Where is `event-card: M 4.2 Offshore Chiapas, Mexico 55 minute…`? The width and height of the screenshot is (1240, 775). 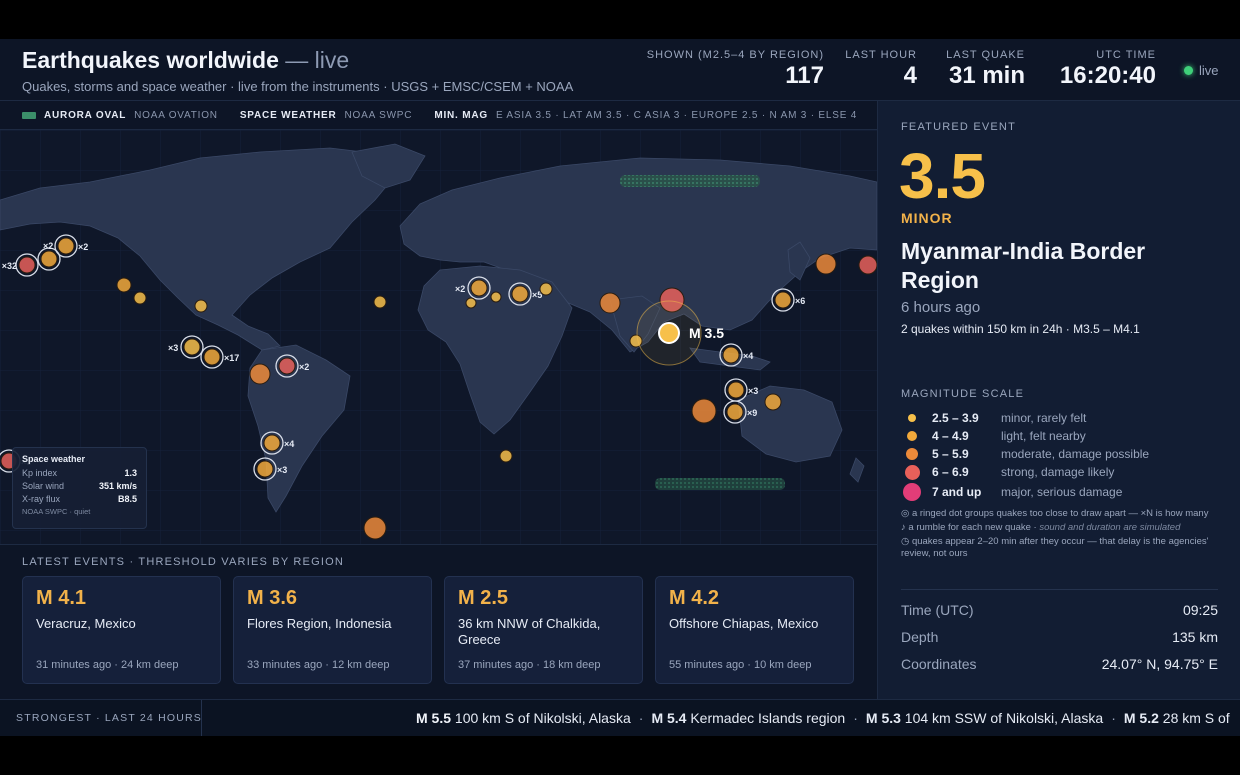 event-card: M 4.2 Offshore Chiapas, Mexico 55 minute… is located at coordinates (754, 630).